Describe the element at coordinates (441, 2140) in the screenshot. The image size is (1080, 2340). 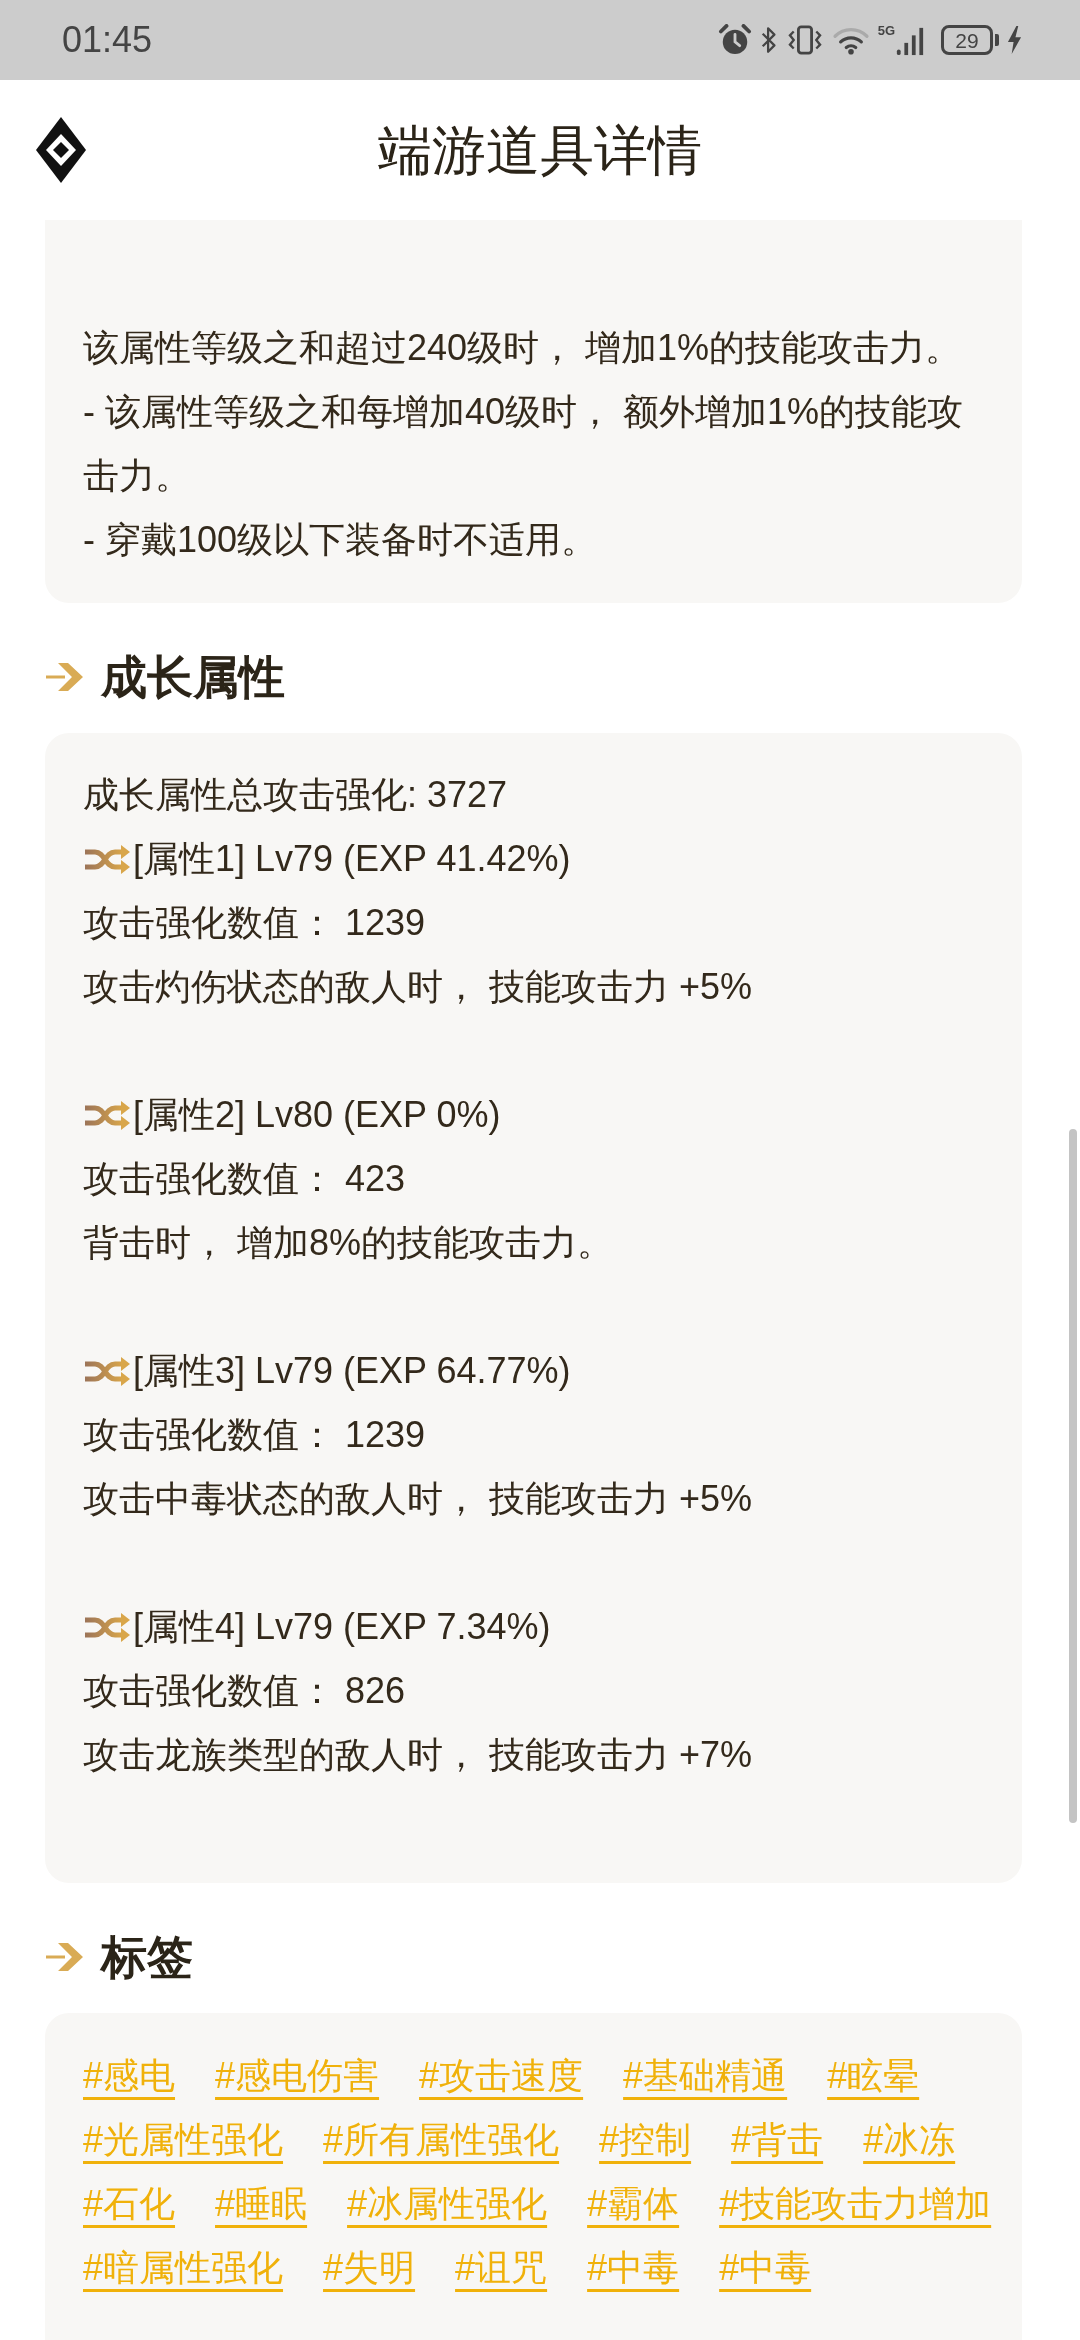
I see `tag-link: #所有属性强化` at that location.